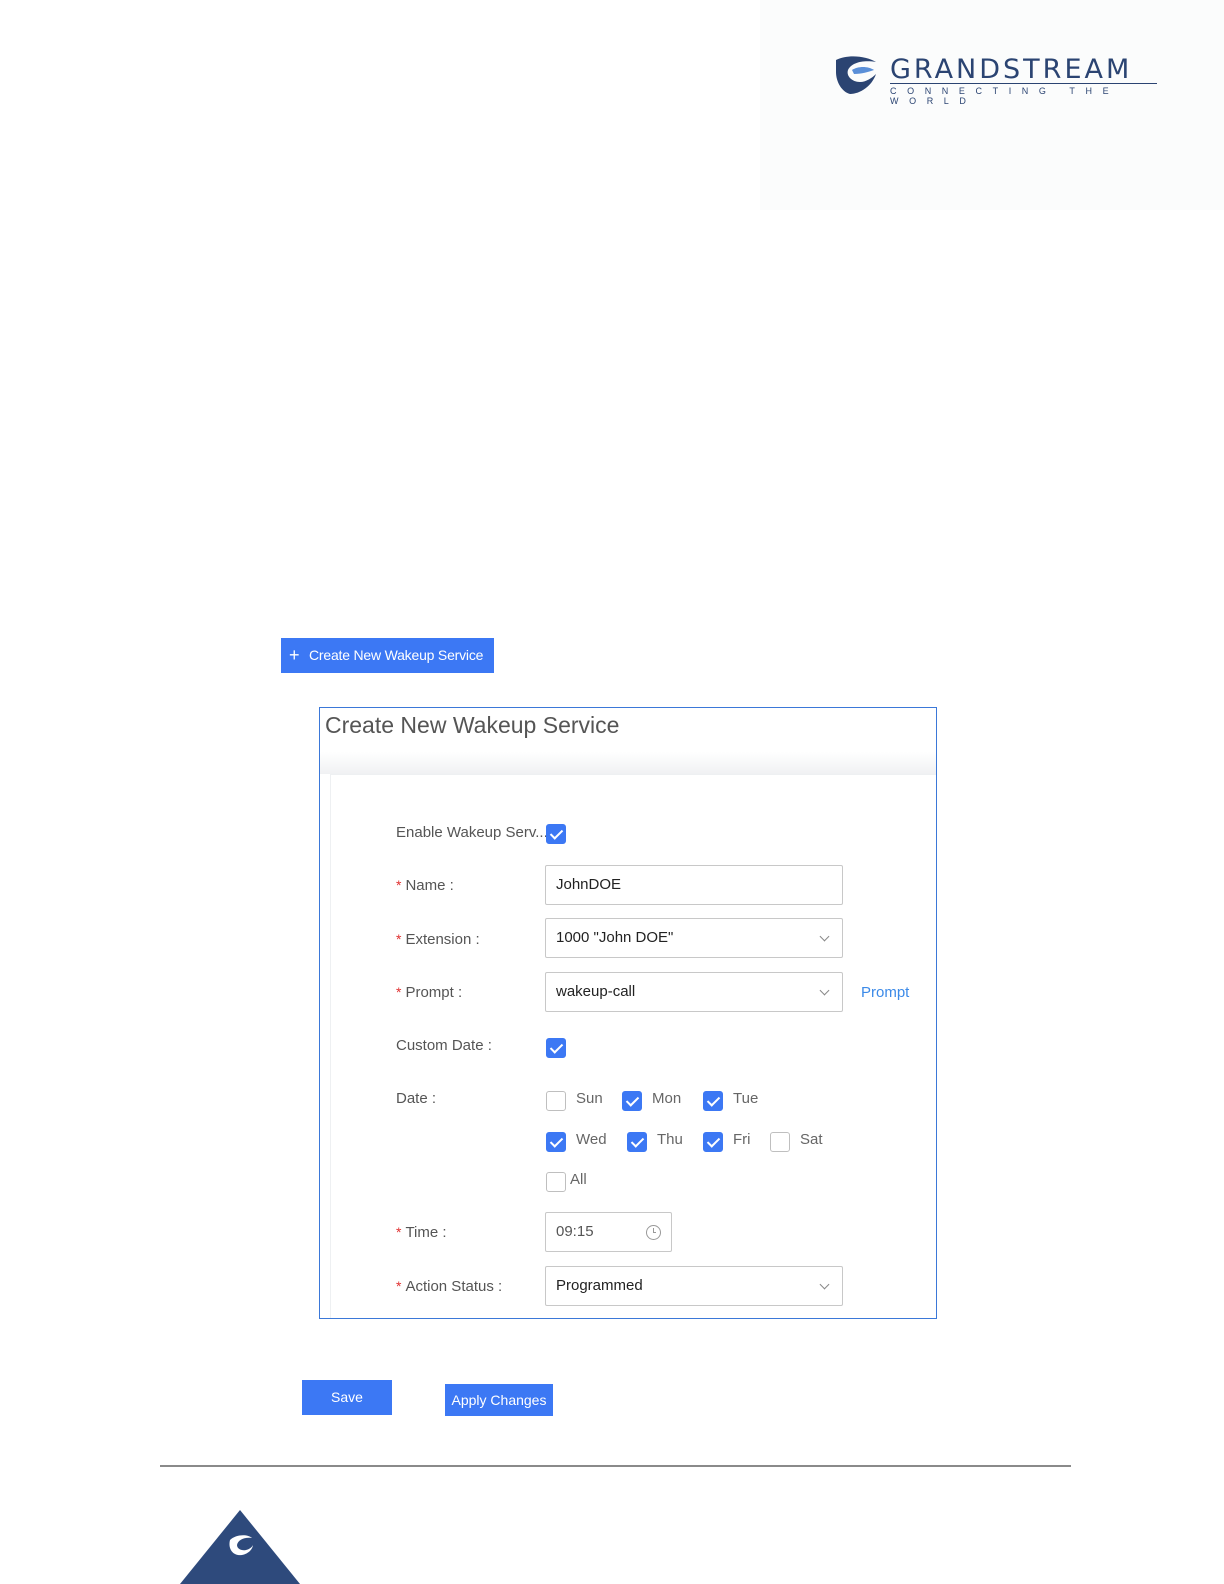 The height and width of the screenshot is (1584, 1224). I want to click on footer-logo-icon, so click(240, 1547).